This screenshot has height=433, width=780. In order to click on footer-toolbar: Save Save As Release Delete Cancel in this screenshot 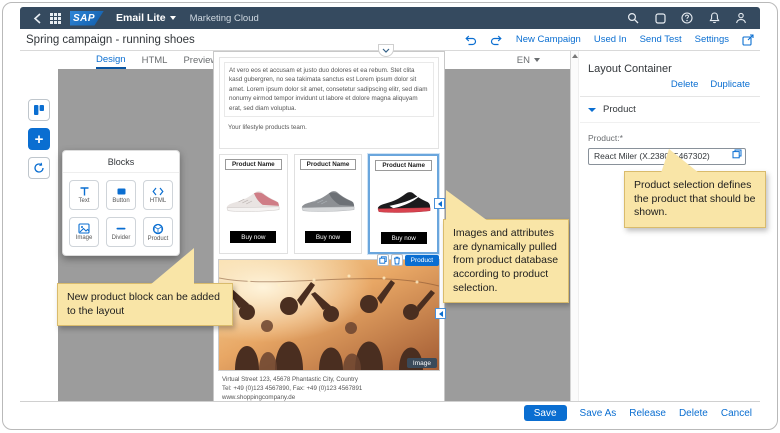, I will do `click(390, 412)`.